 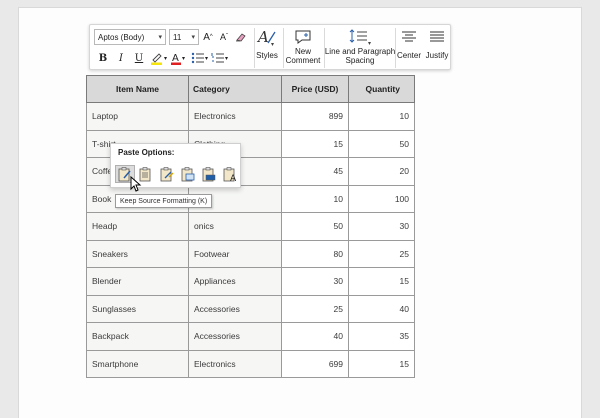 I want to click on numbering-icon, so click(x=218, y=58).